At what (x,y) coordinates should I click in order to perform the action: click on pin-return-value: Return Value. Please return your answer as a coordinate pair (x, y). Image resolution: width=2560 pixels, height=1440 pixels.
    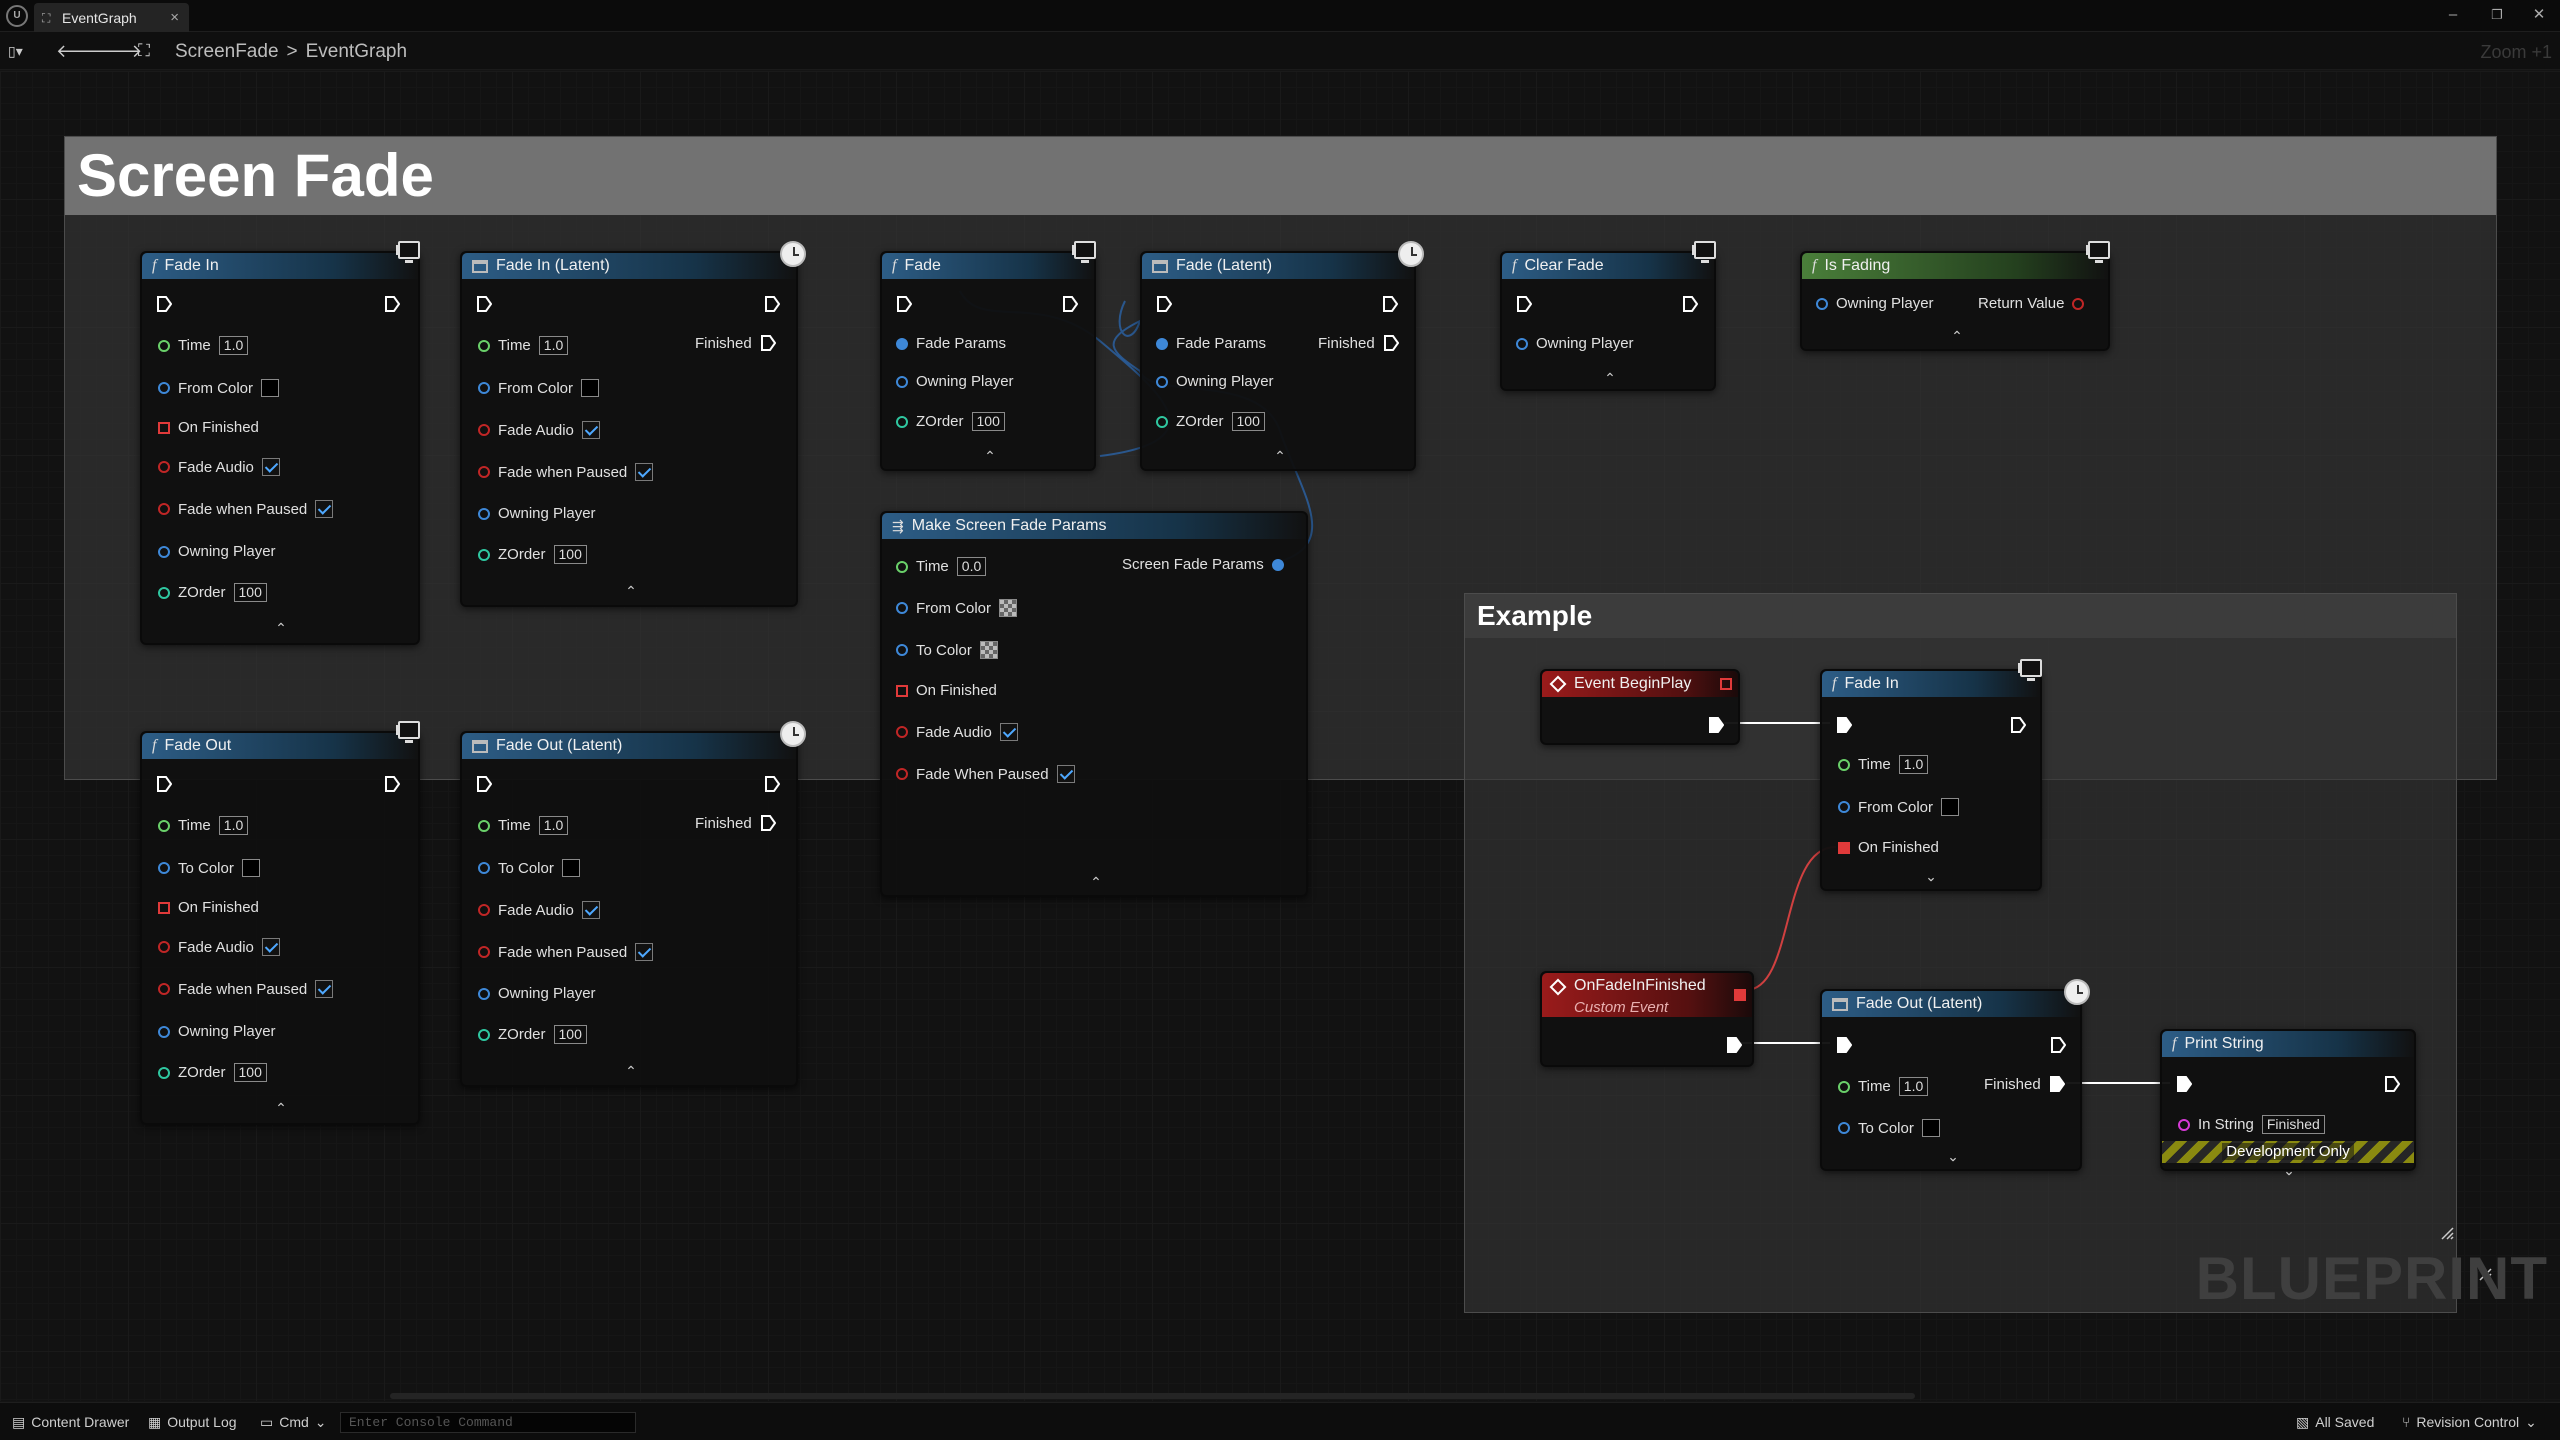
    Looking at the image, I should click on (2031, 303).